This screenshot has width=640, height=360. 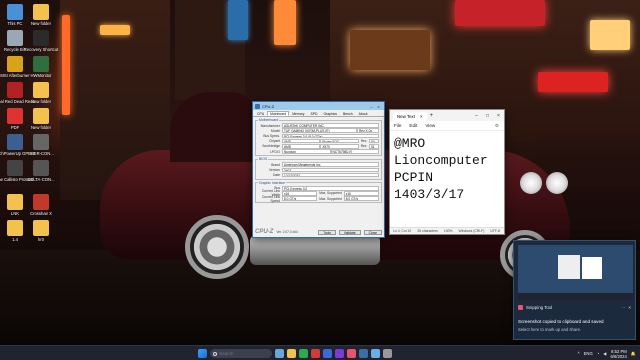 What do you see at coordinates (348, 113) in the screenshot?
I see `tab-bench: Bench` at bounding box center [348, 113].